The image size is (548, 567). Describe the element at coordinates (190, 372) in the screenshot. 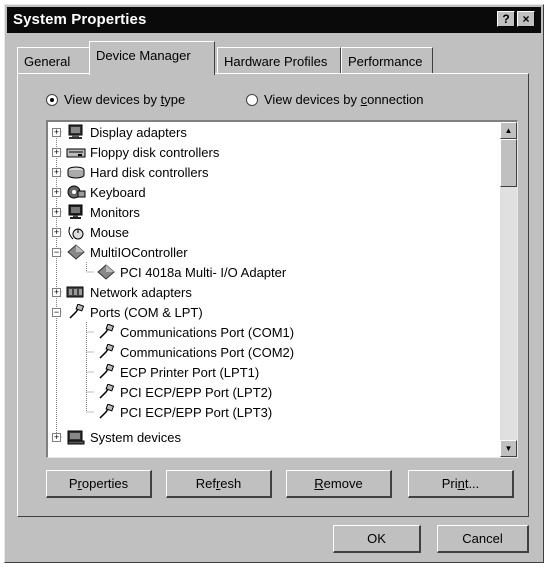

I see `tree-item-label: ECP Printer Port (LPT1)` at that location.